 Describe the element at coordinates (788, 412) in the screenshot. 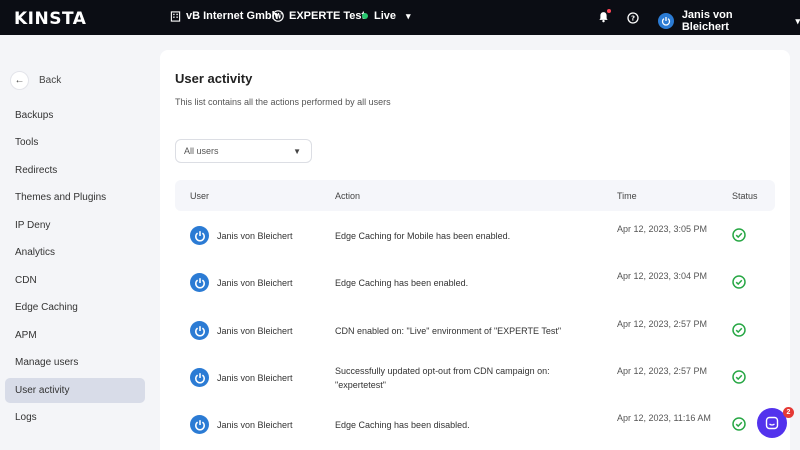

I see `chat-badge: 2` at that location.